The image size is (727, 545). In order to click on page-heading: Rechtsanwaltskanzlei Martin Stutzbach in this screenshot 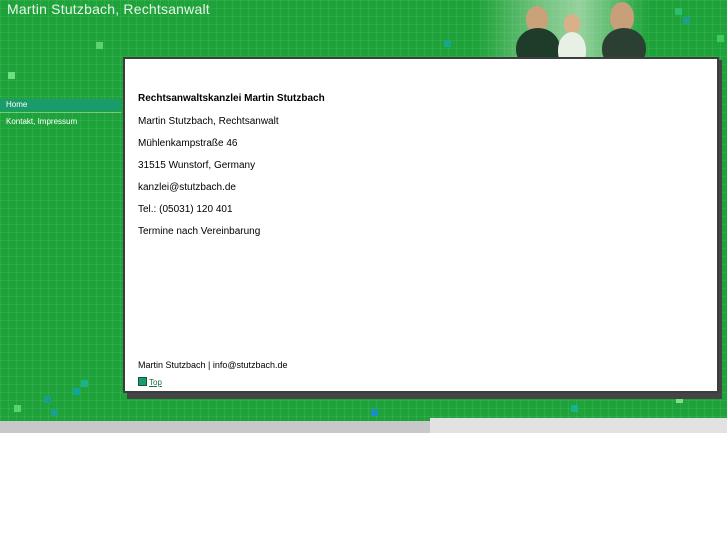, I will do `click(231, 98)`.